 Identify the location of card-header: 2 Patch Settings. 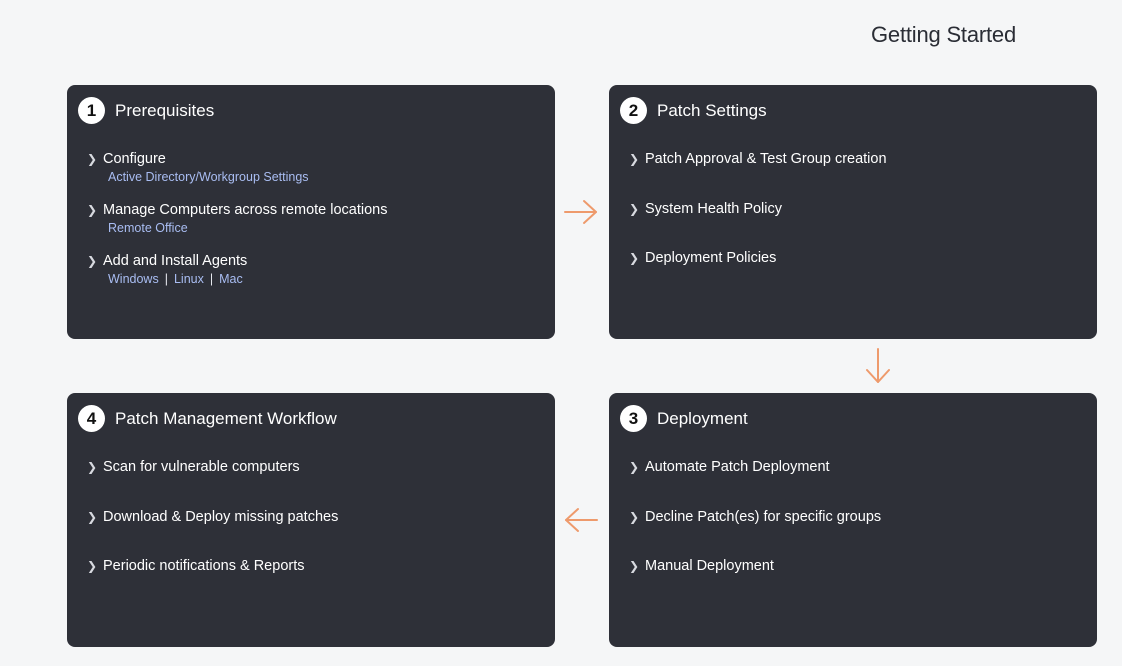
(693, 110).